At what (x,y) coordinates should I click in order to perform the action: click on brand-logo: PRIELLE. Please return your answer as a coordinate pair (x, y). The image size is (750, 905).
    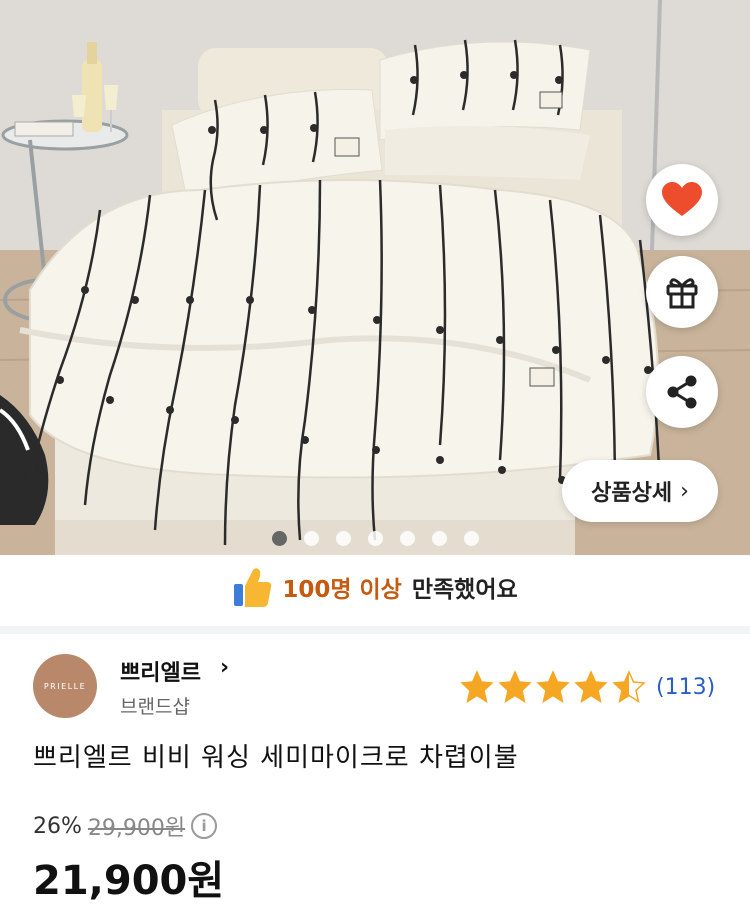
    Looking at the image, I should click on (65, 686).